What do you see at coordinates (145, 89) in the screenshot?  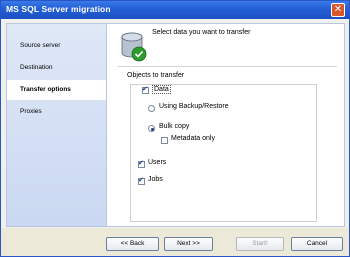 I see `data-checkbox` at bounding box center [145, 89].